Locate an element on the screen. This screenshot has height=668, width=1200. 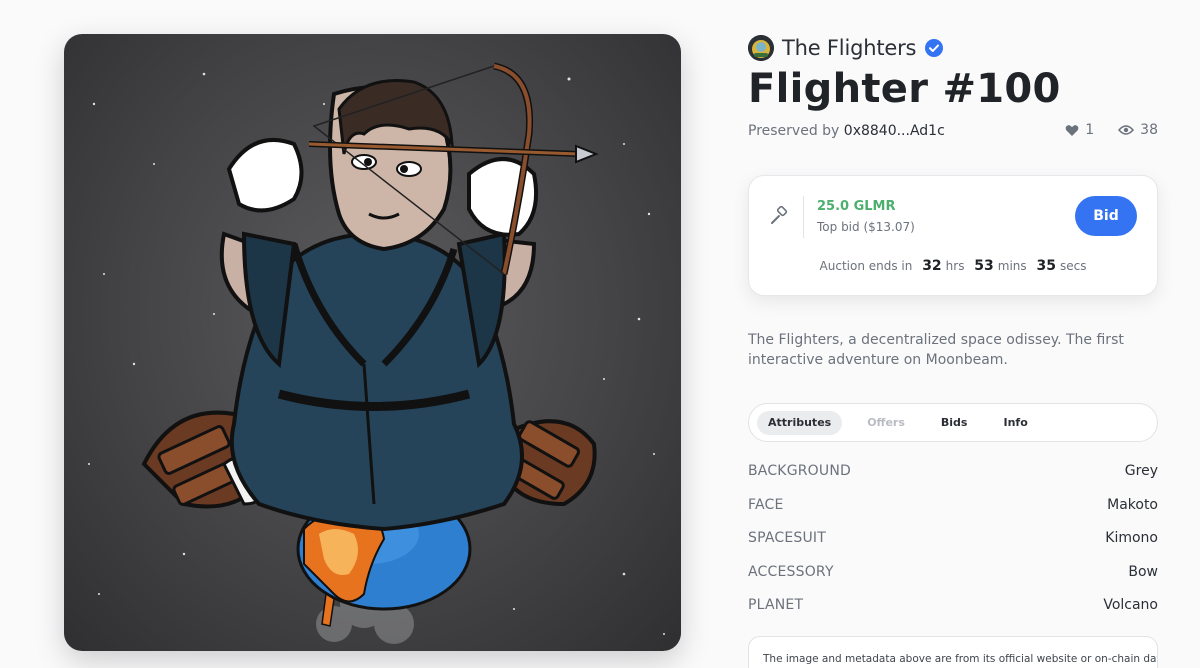
attribute-key: SPACESUIT is located at coordinates (787, 538).